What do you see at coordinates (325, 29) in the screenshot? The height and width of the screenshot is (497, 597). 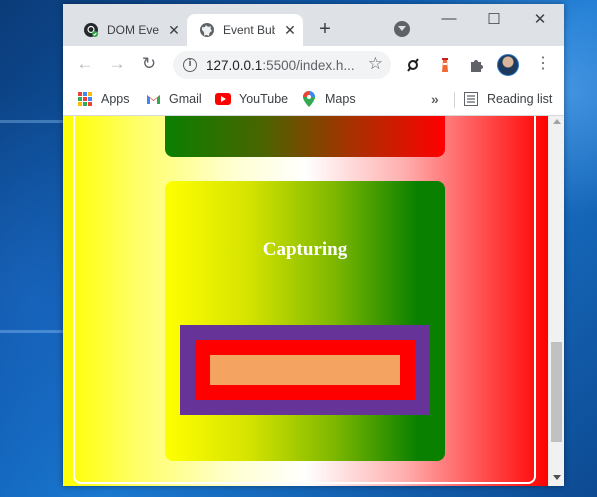 I see `new-tab-button: +` at bounding box center [325, 29].